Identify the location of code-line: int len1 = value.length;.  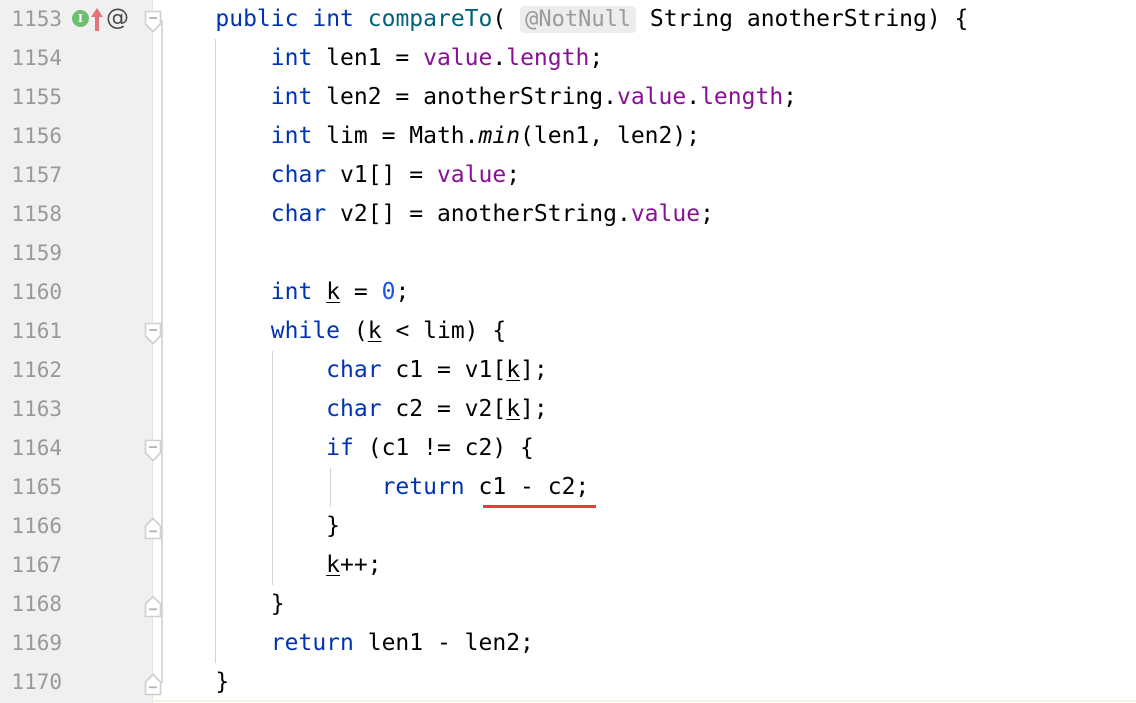
(381, 58).